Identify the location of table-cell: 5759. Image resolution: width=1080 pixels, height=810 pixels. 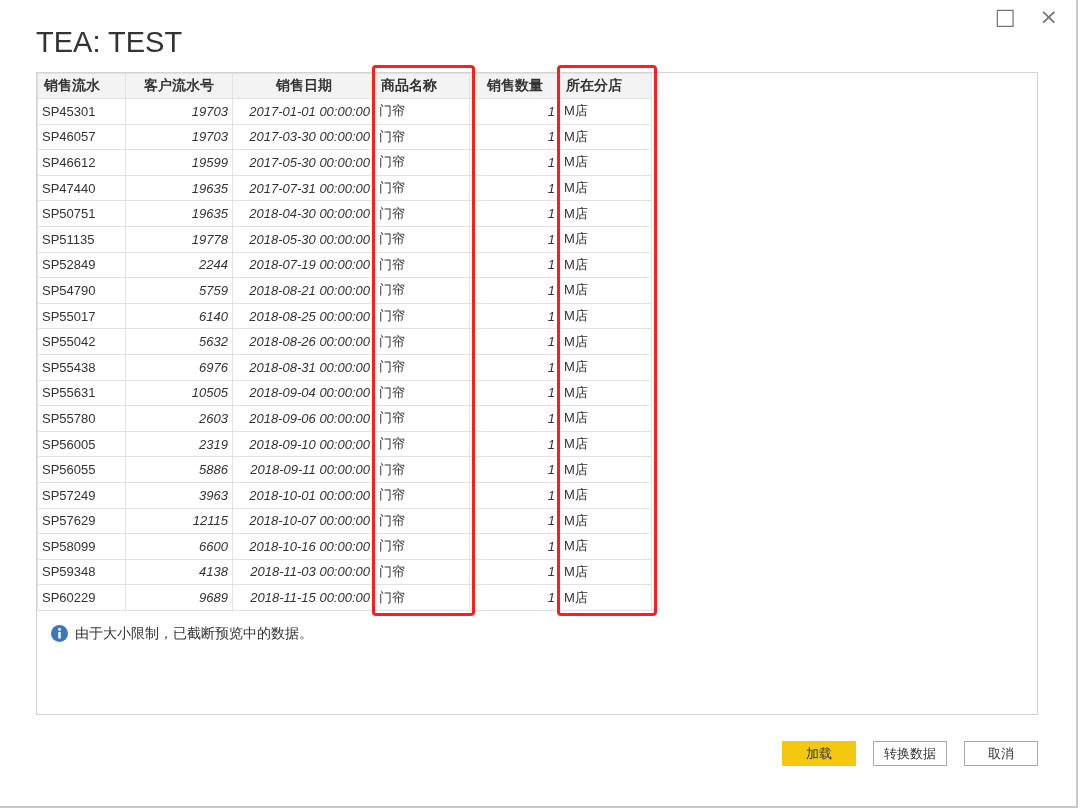
(179, 290).